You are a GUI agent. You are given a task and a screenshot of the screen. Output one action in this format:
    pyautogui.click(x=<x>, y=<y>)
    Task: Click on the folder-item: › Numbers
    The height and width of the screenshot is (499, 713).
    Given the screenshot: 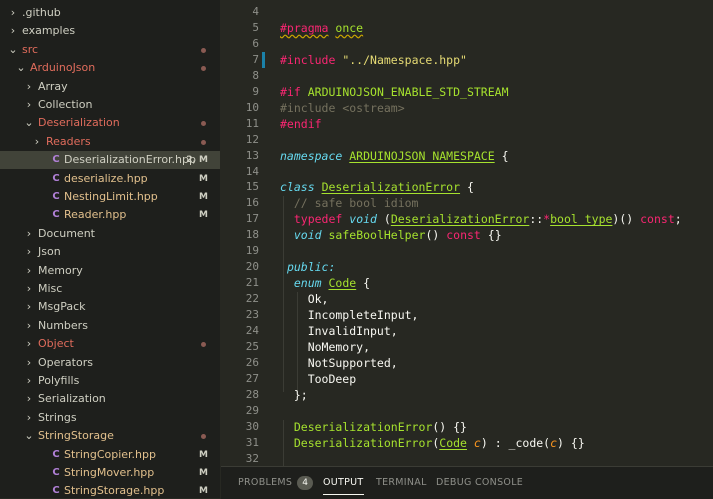 What is the action you would take?
    pyautogui.click(x=110, y=326)
    